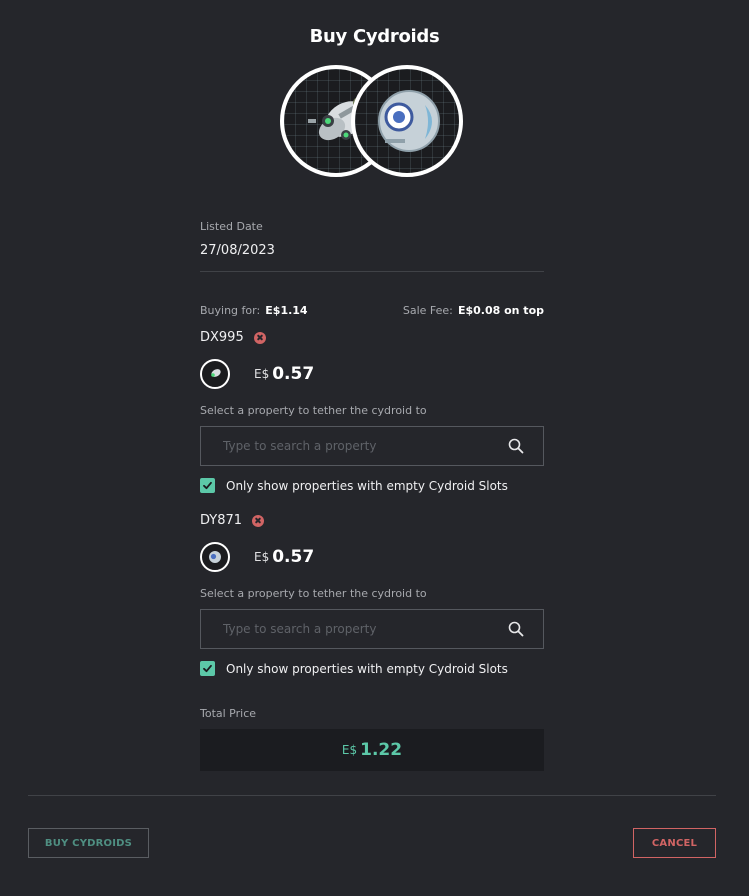 The image size is (749, 896). I want to click on cydroid-image-dy871, so click(407, 121).